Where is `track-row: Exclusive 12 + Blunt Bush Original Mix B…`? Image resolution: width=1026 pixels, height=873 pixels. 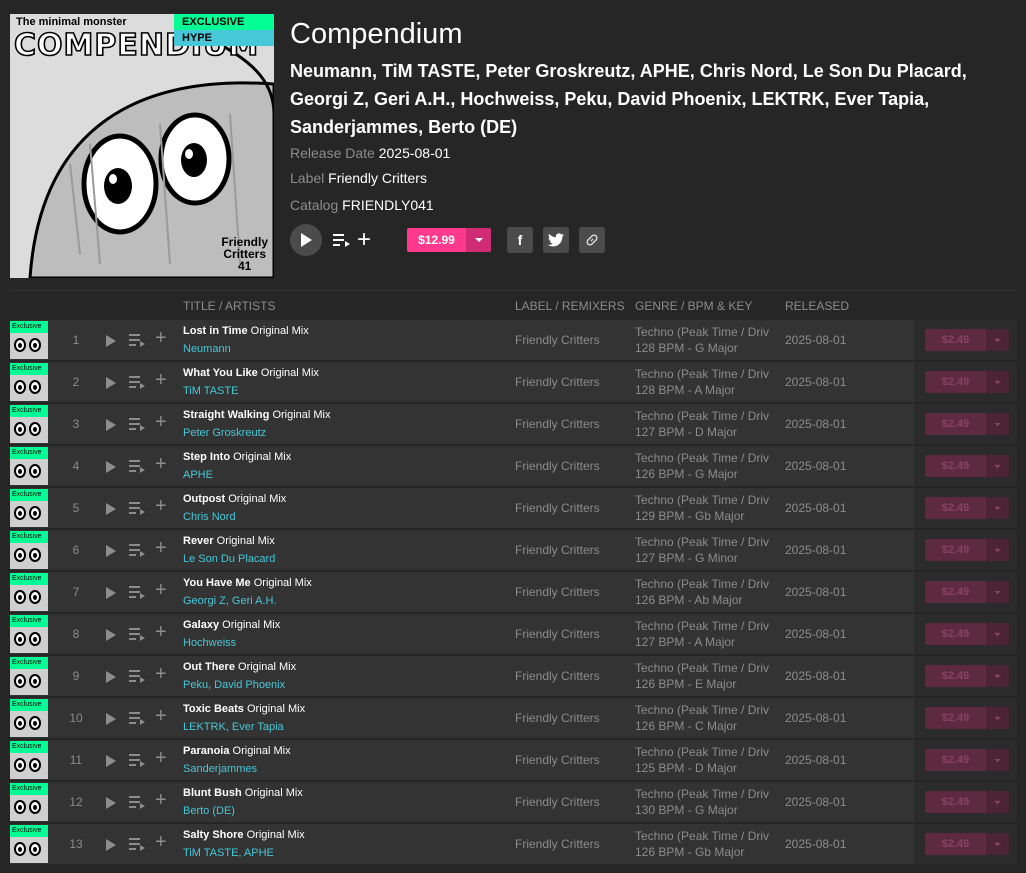
track-row: Exclusive 12 + Blunt Bush Original Mix B… is located at coordinates (513, 803).